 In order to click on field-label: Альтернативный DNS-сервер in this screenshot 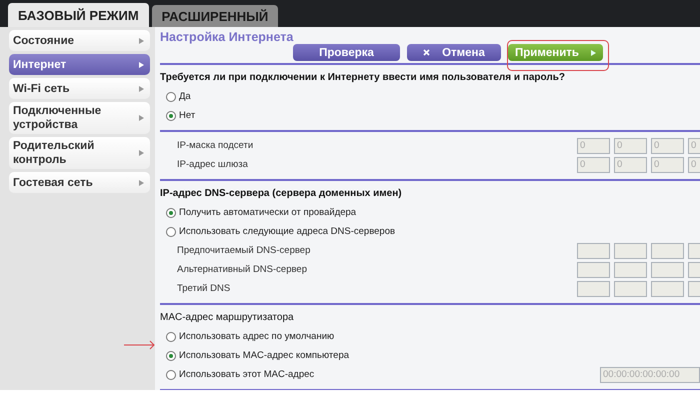, I will do `click(242, 269)`.